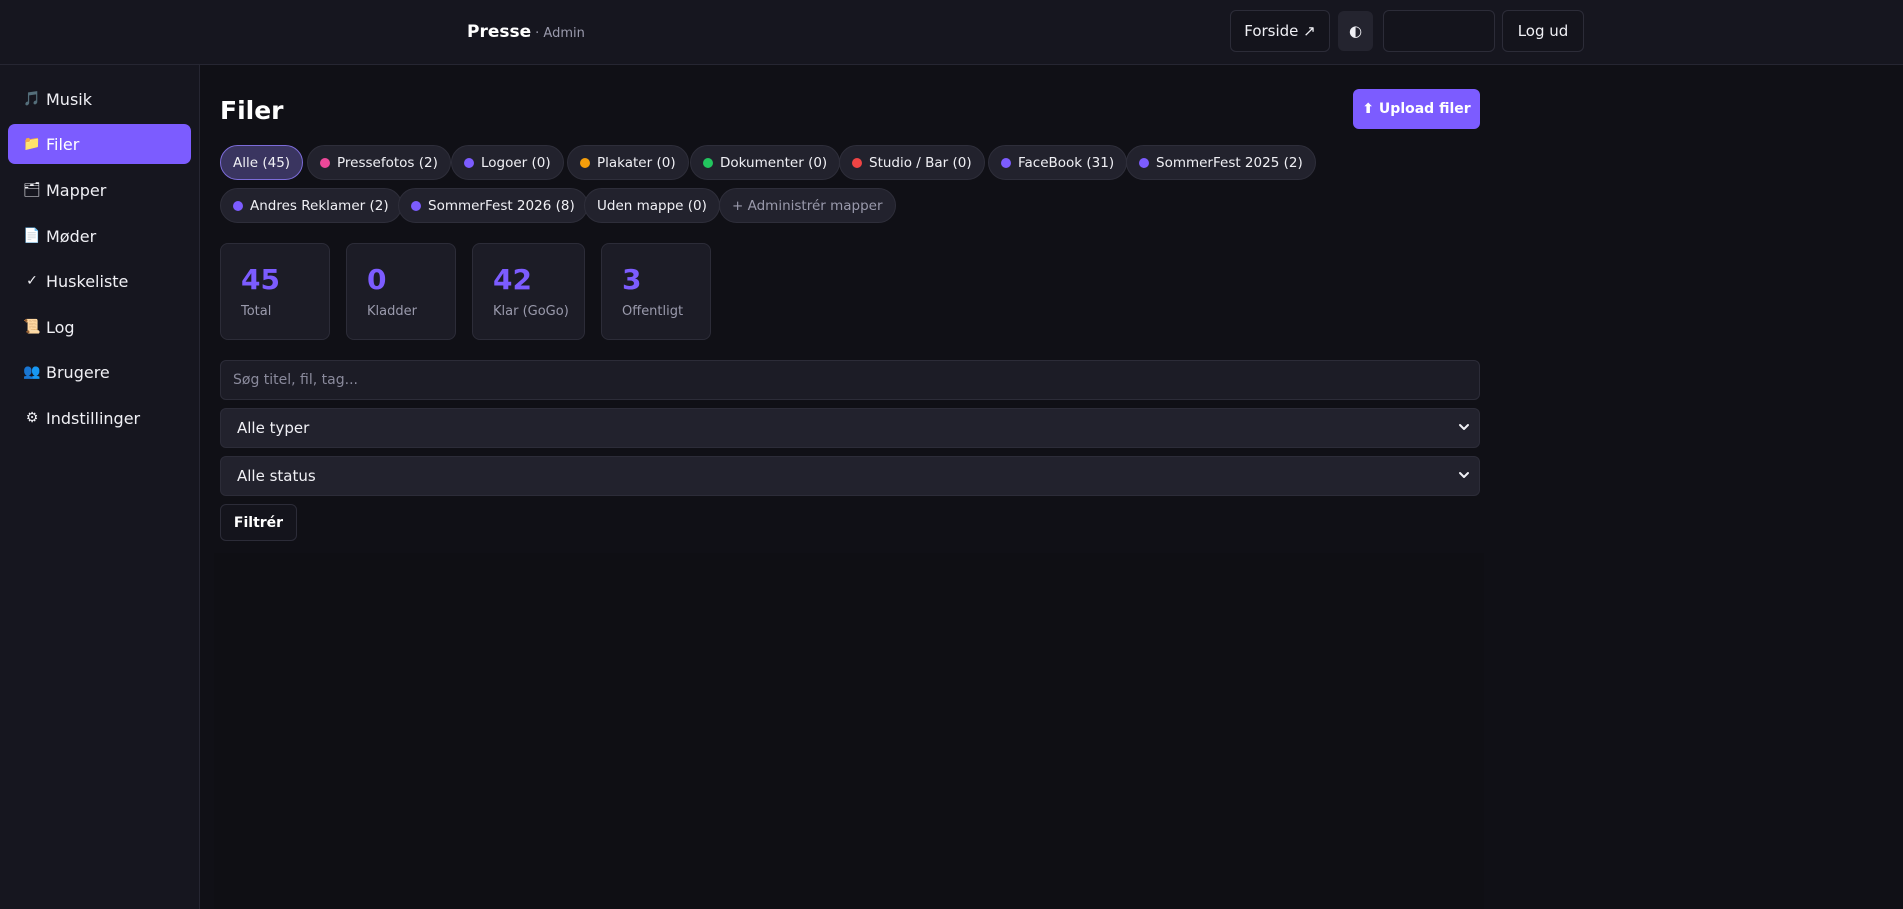 This screenshot has height=909, width=1903. I want to click on sidebar-item-label: Mapper, so click(76, 190).